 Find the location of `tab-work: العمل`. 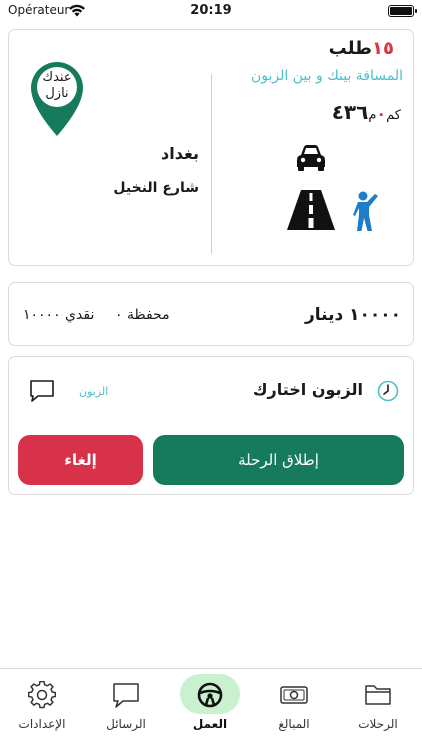

tab-work: العمل is located at coordinates (210, 704).